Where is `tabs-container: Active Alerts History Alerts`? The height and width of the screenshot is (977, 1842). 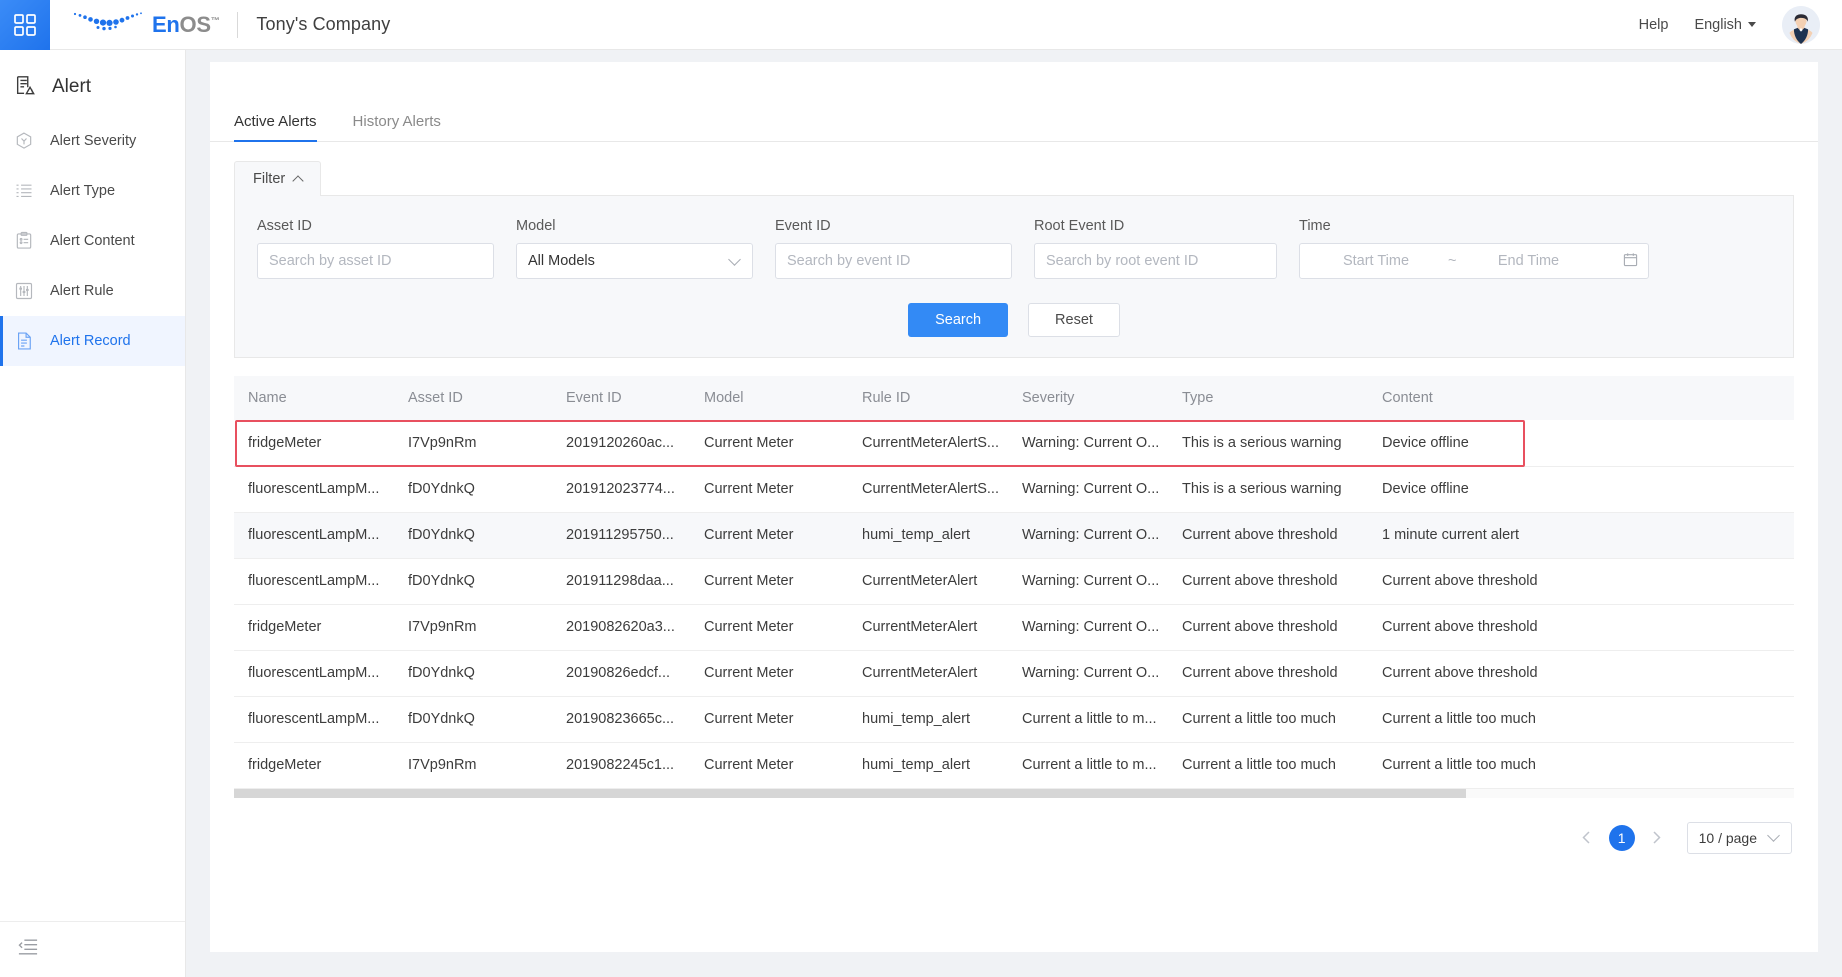
tabs-container: Active Alerts History Alerts is located at coordinates (1014, 102).